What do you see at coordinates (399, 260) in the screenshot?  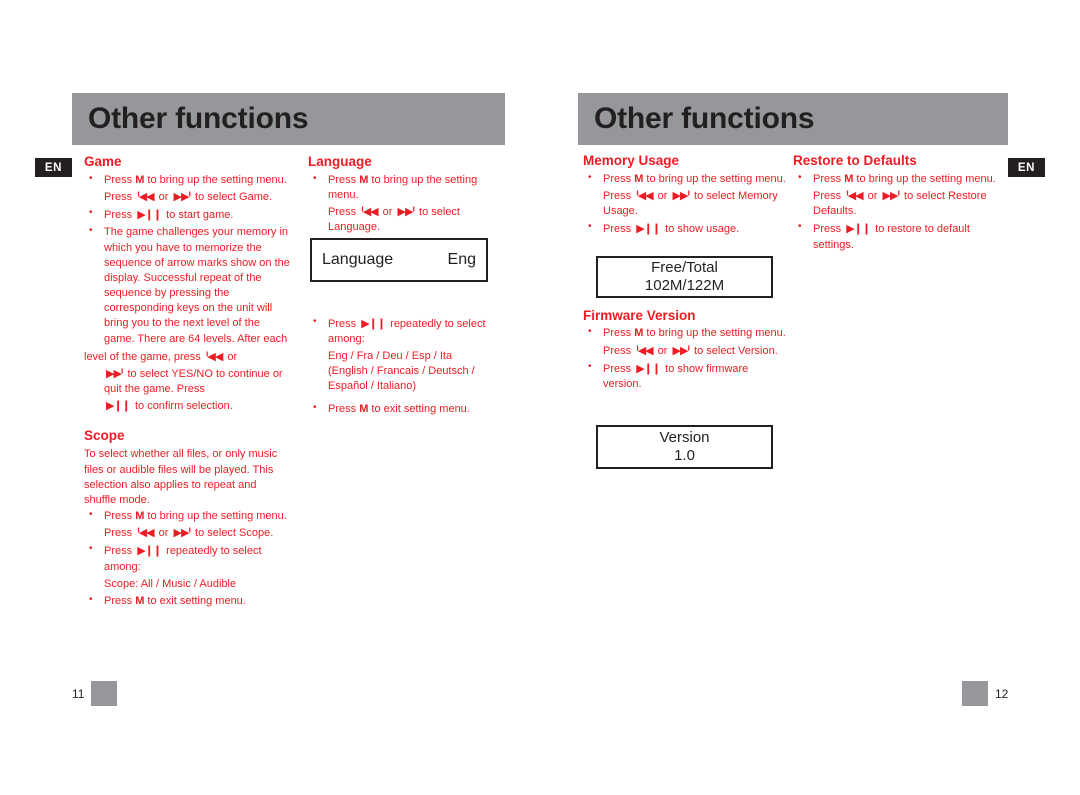 I see `lcd-display-language: Language Eng` at bounding box center [399, 260].